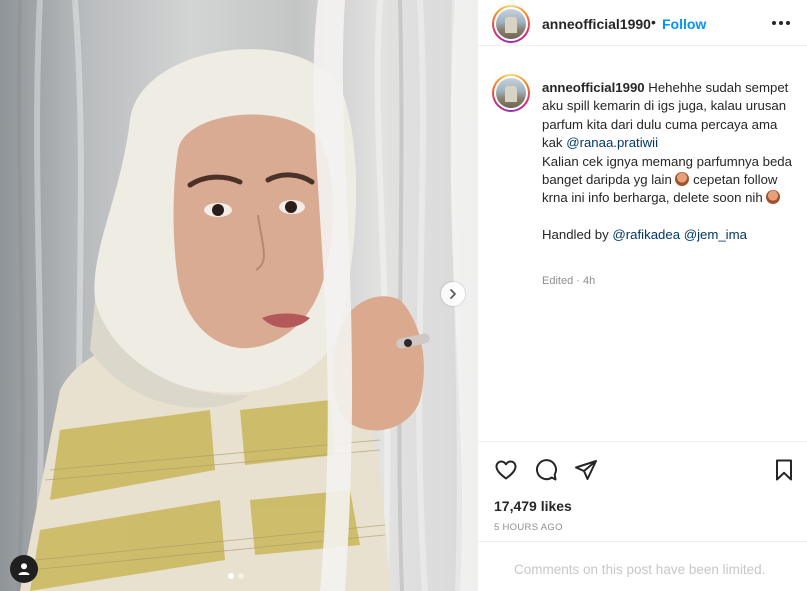 Image resolution: width=807 pixels, height=591 pixels. I want to click on bookmark-icon, so click(784, 470).